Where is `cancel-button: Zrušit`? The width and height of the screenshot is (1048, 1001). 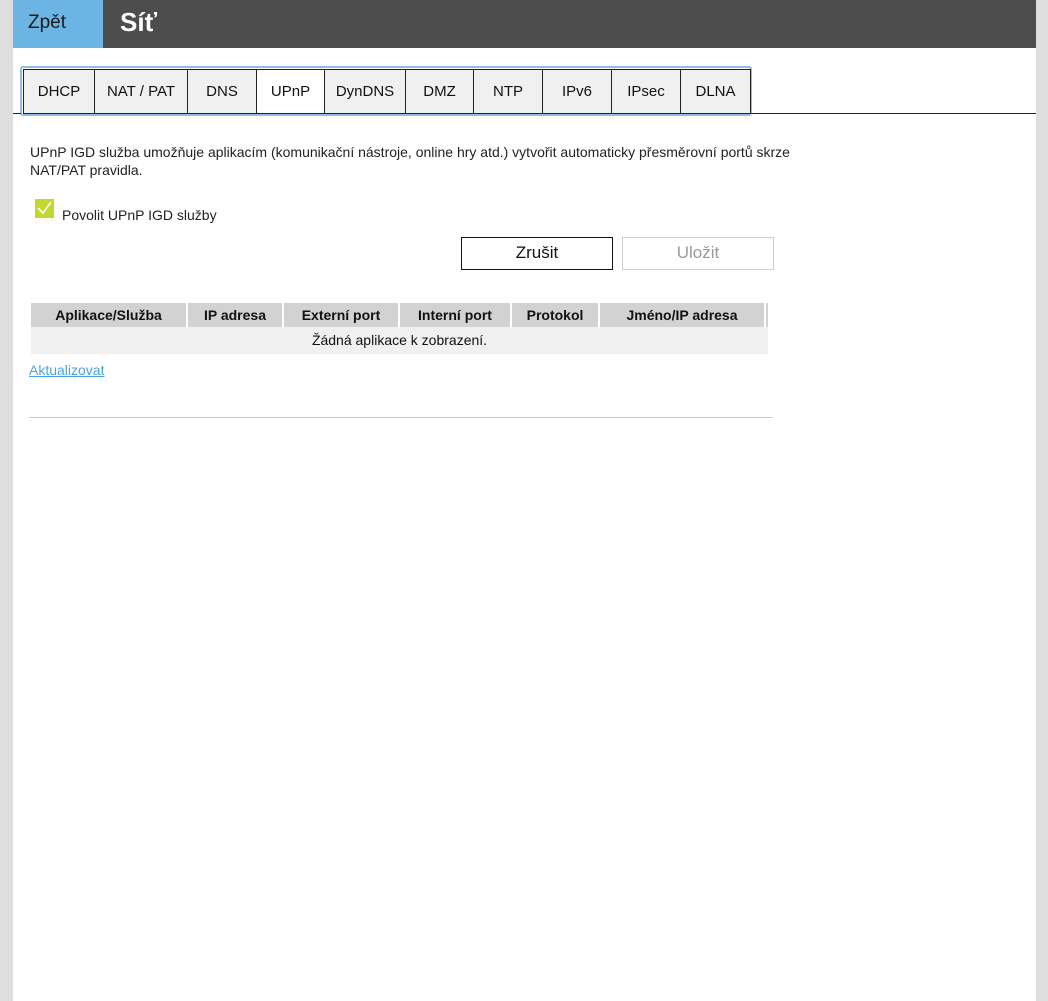
cancel-button: Zrušit is located at coordinates (537, 253).